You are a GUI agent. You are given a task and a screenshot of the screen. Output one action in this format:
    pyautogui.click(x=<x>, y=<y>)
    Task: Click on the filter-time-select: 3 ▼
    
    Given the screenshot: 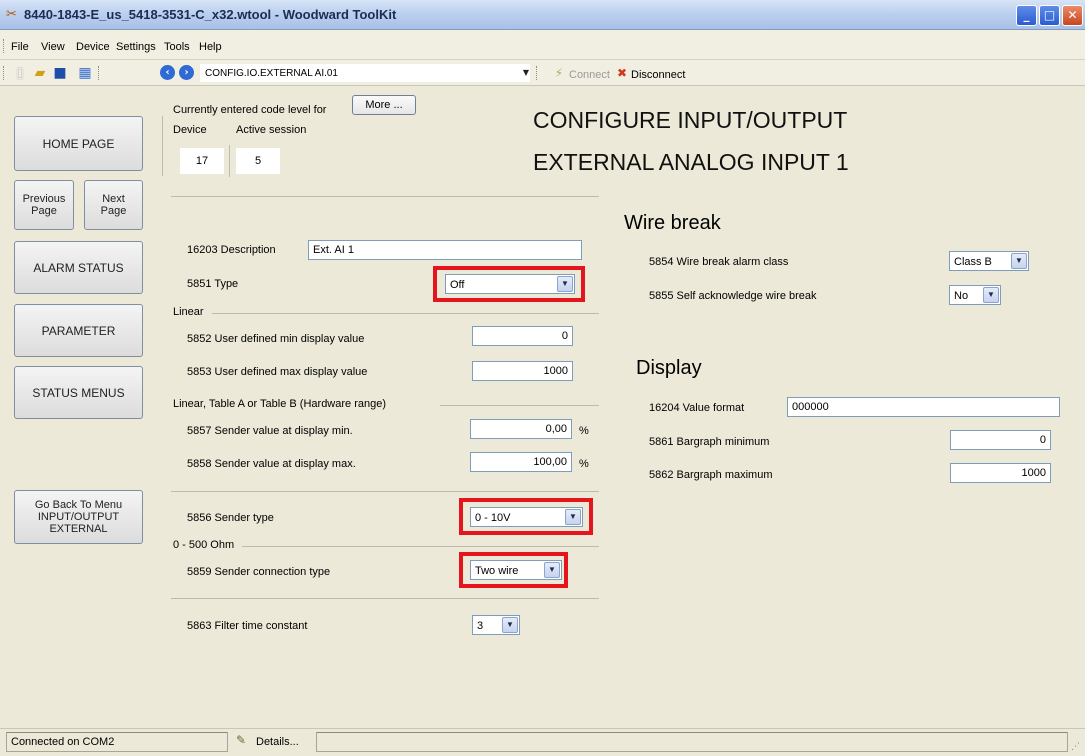 What is the action you would take?
    pyautogui.click(x=496, y=625)
    